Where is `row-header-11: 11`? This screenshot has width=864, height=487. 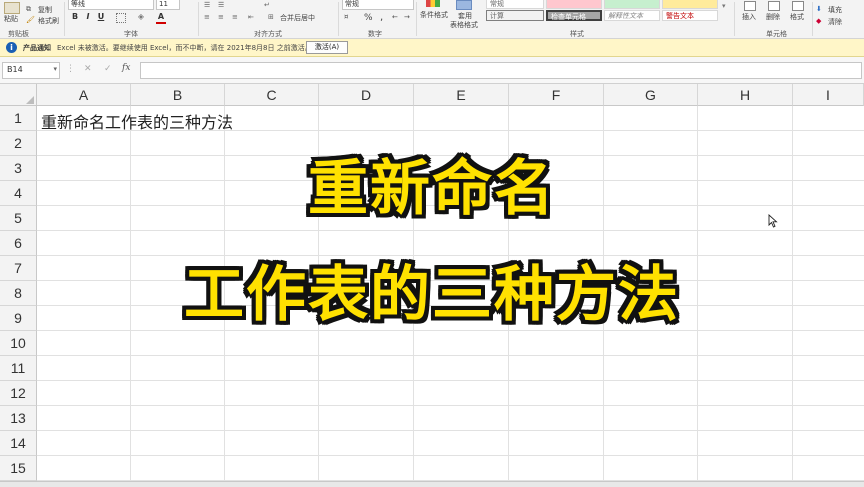 row-header-11: 11 is located at coordinates (18, 368).